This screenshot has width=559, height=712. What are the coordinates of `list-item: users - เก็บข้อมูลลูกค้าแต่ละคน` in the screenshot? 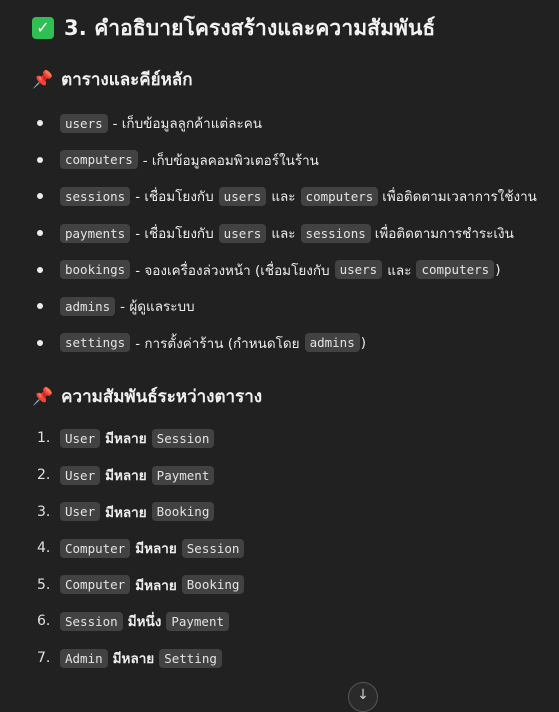 It's located at (292, 123).